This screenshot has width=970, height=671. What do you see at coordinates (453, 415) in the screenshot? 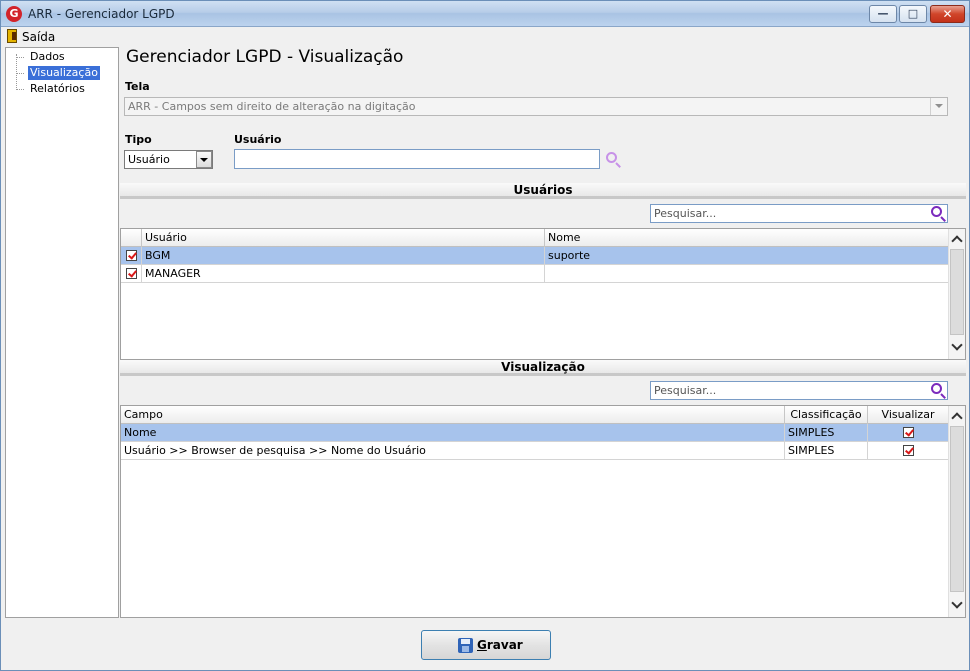
I see `view-col-field: Campo` at bounding box center [453, 415].